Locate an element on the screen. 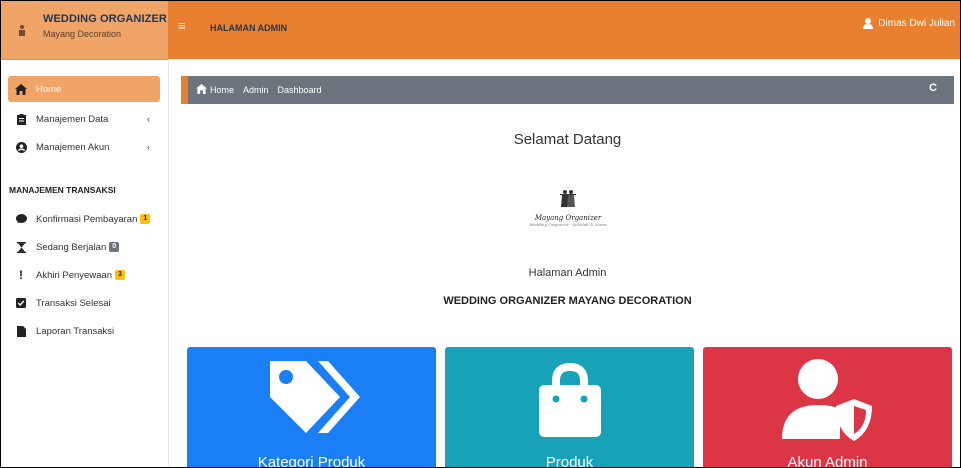 This screenshot has width=961, height=468. count-badge: 3 is located at coordinates (120, 275).